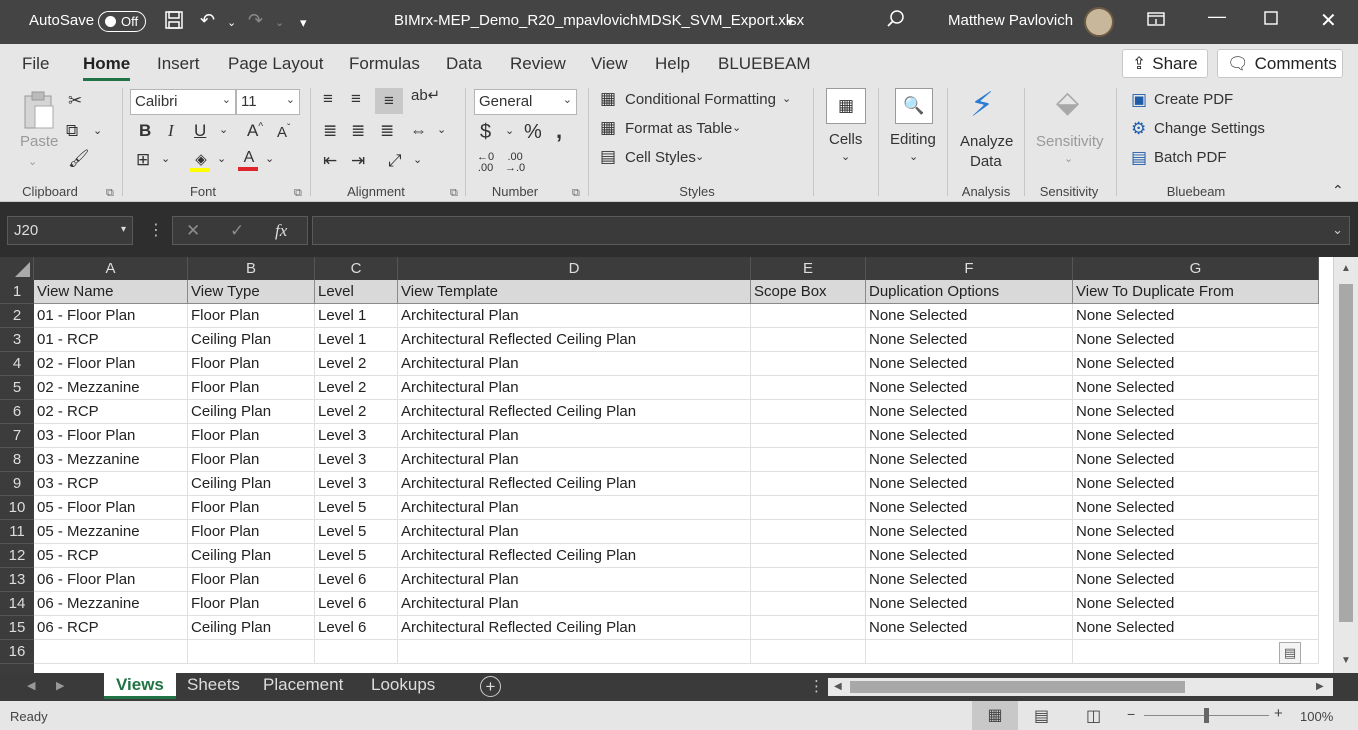 Image resolution: width=1358 pixels, height=730 pixels. What do you see at coordinates (1271, 20) in the screenshot?
I see `maximize-icon` at bounding box center [1271, 20].